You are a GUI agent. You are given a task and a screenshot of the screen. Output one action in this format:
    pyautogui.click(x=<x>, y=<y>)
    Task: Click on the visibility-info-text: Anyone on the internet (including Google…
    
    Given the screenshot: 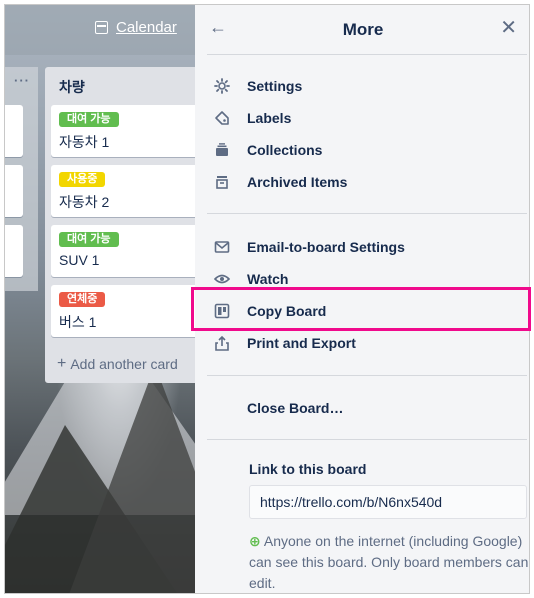 What is the action you would take?
    pyautogui.click(x=389, y=562)
    